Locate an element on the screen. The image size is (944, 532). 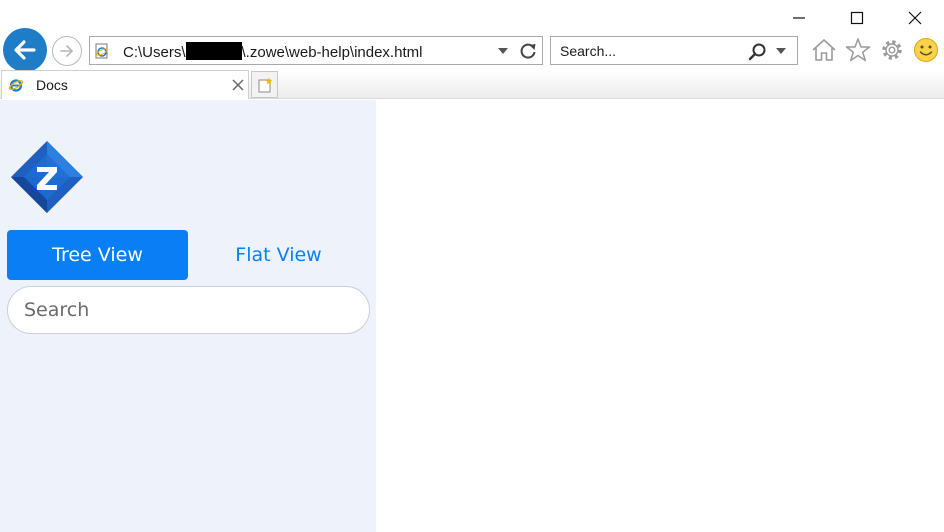
home-icon is located at coordinates (824, 50).